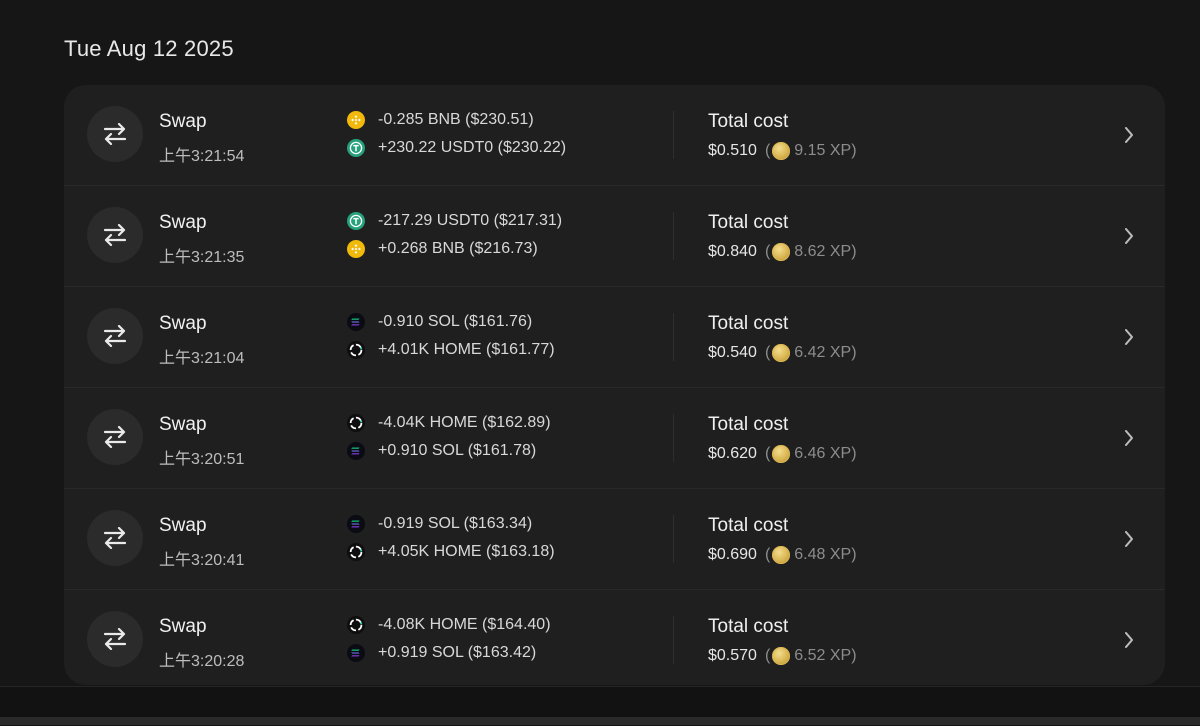  What do you see at coordinates (823, 251) in the screenshot?
I see `xp-value: 8.62 XP` at bounding box center [823, 251].